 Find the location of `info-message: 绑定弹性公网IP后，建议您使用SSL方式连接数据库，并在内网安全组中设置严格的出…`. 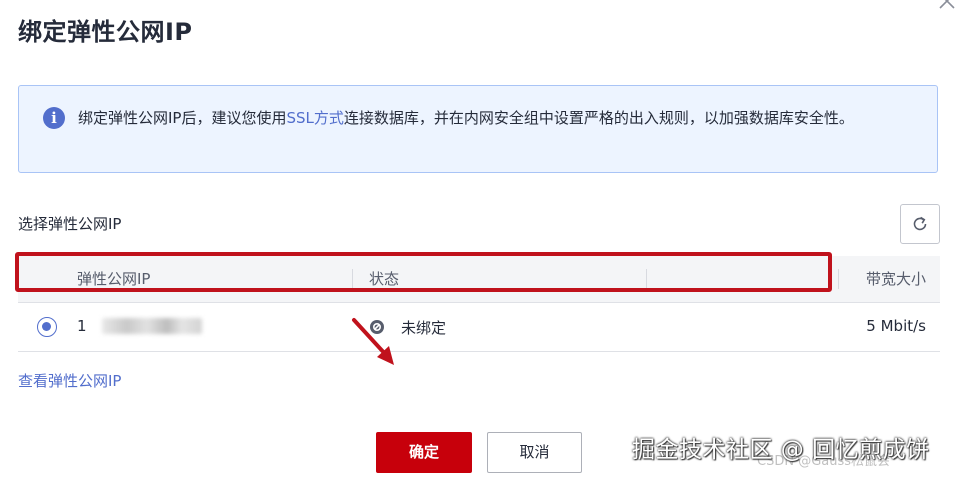

info-message: 绑定弹性公网IP后，建议您使用SSL方式连接数据库，并在内网安全组中设置严格的出… is located at coordinates (503, 118).